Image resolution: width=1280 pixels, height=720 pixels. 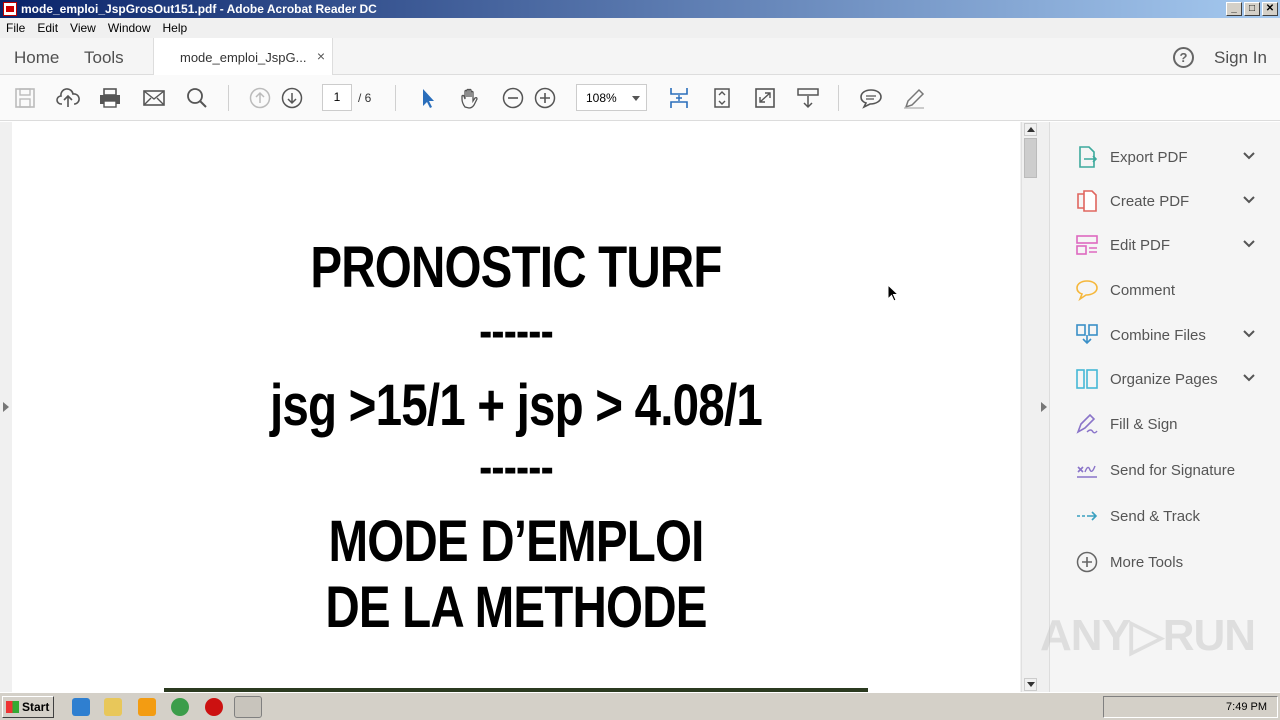 What do you see at coordinates (470, 98) in the screenshot?
I see `hand-tool-icon` at bounding box center [470, 98].